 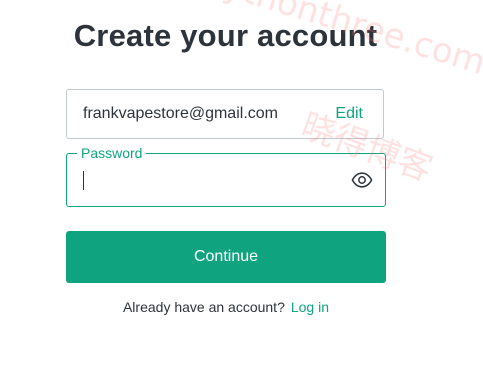 What do you see at coordinates (225, 35) in the screenshot?
I see `page-title: Create your account` at bounding box center [225, 35].